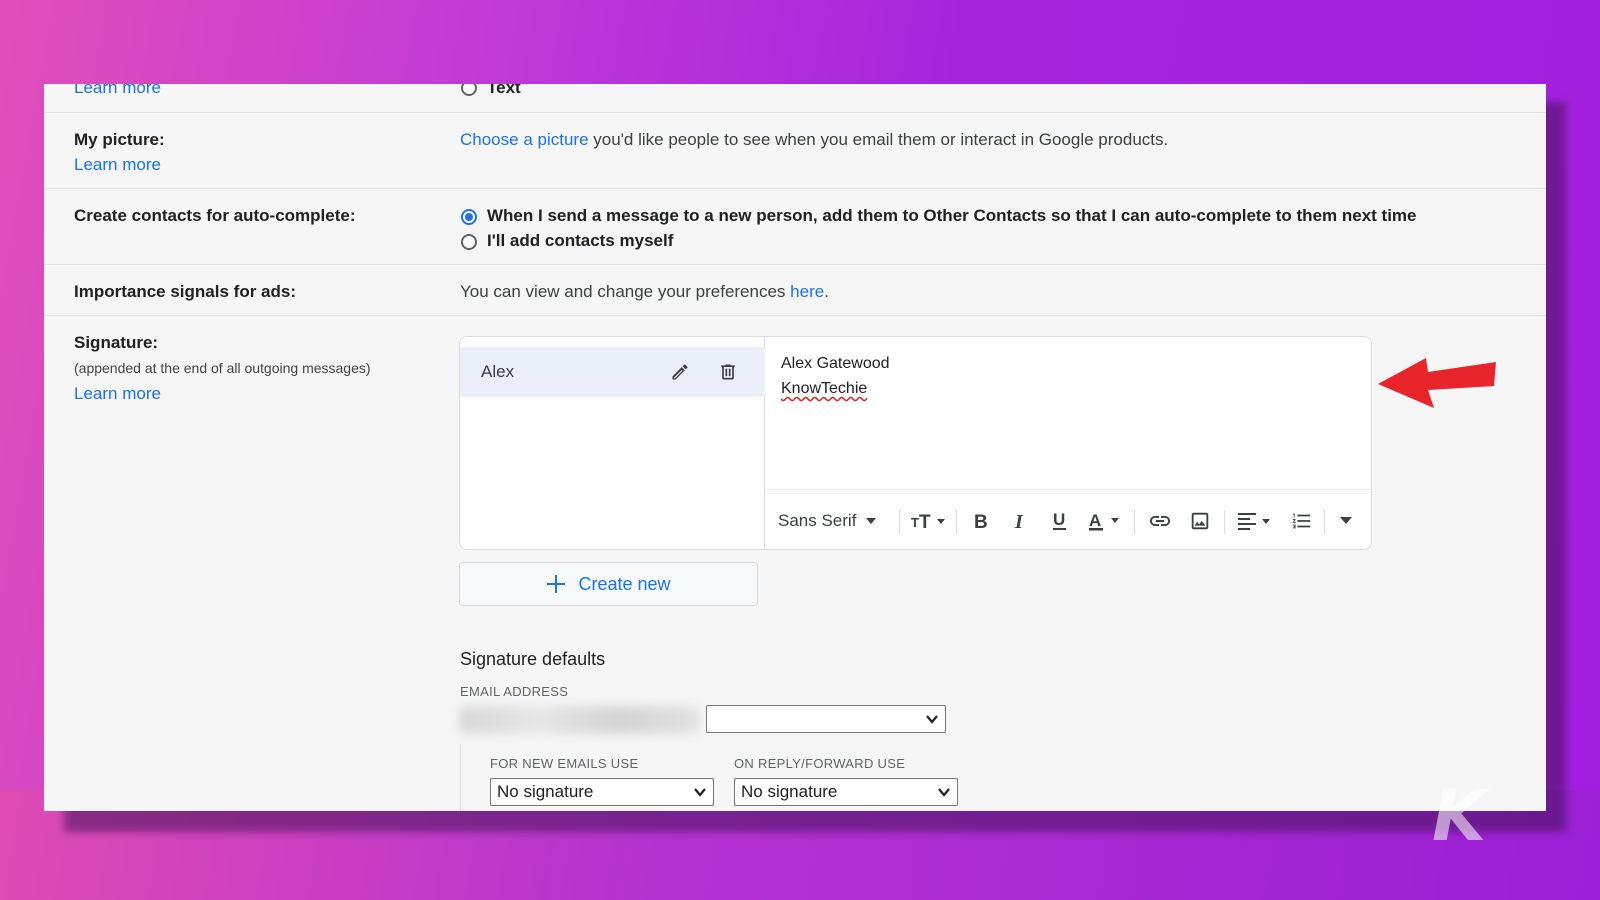  Describe the element at coordinates (835, 363) in the screenshot. I see `signature-line-name: Alex Gatewood` at that location.